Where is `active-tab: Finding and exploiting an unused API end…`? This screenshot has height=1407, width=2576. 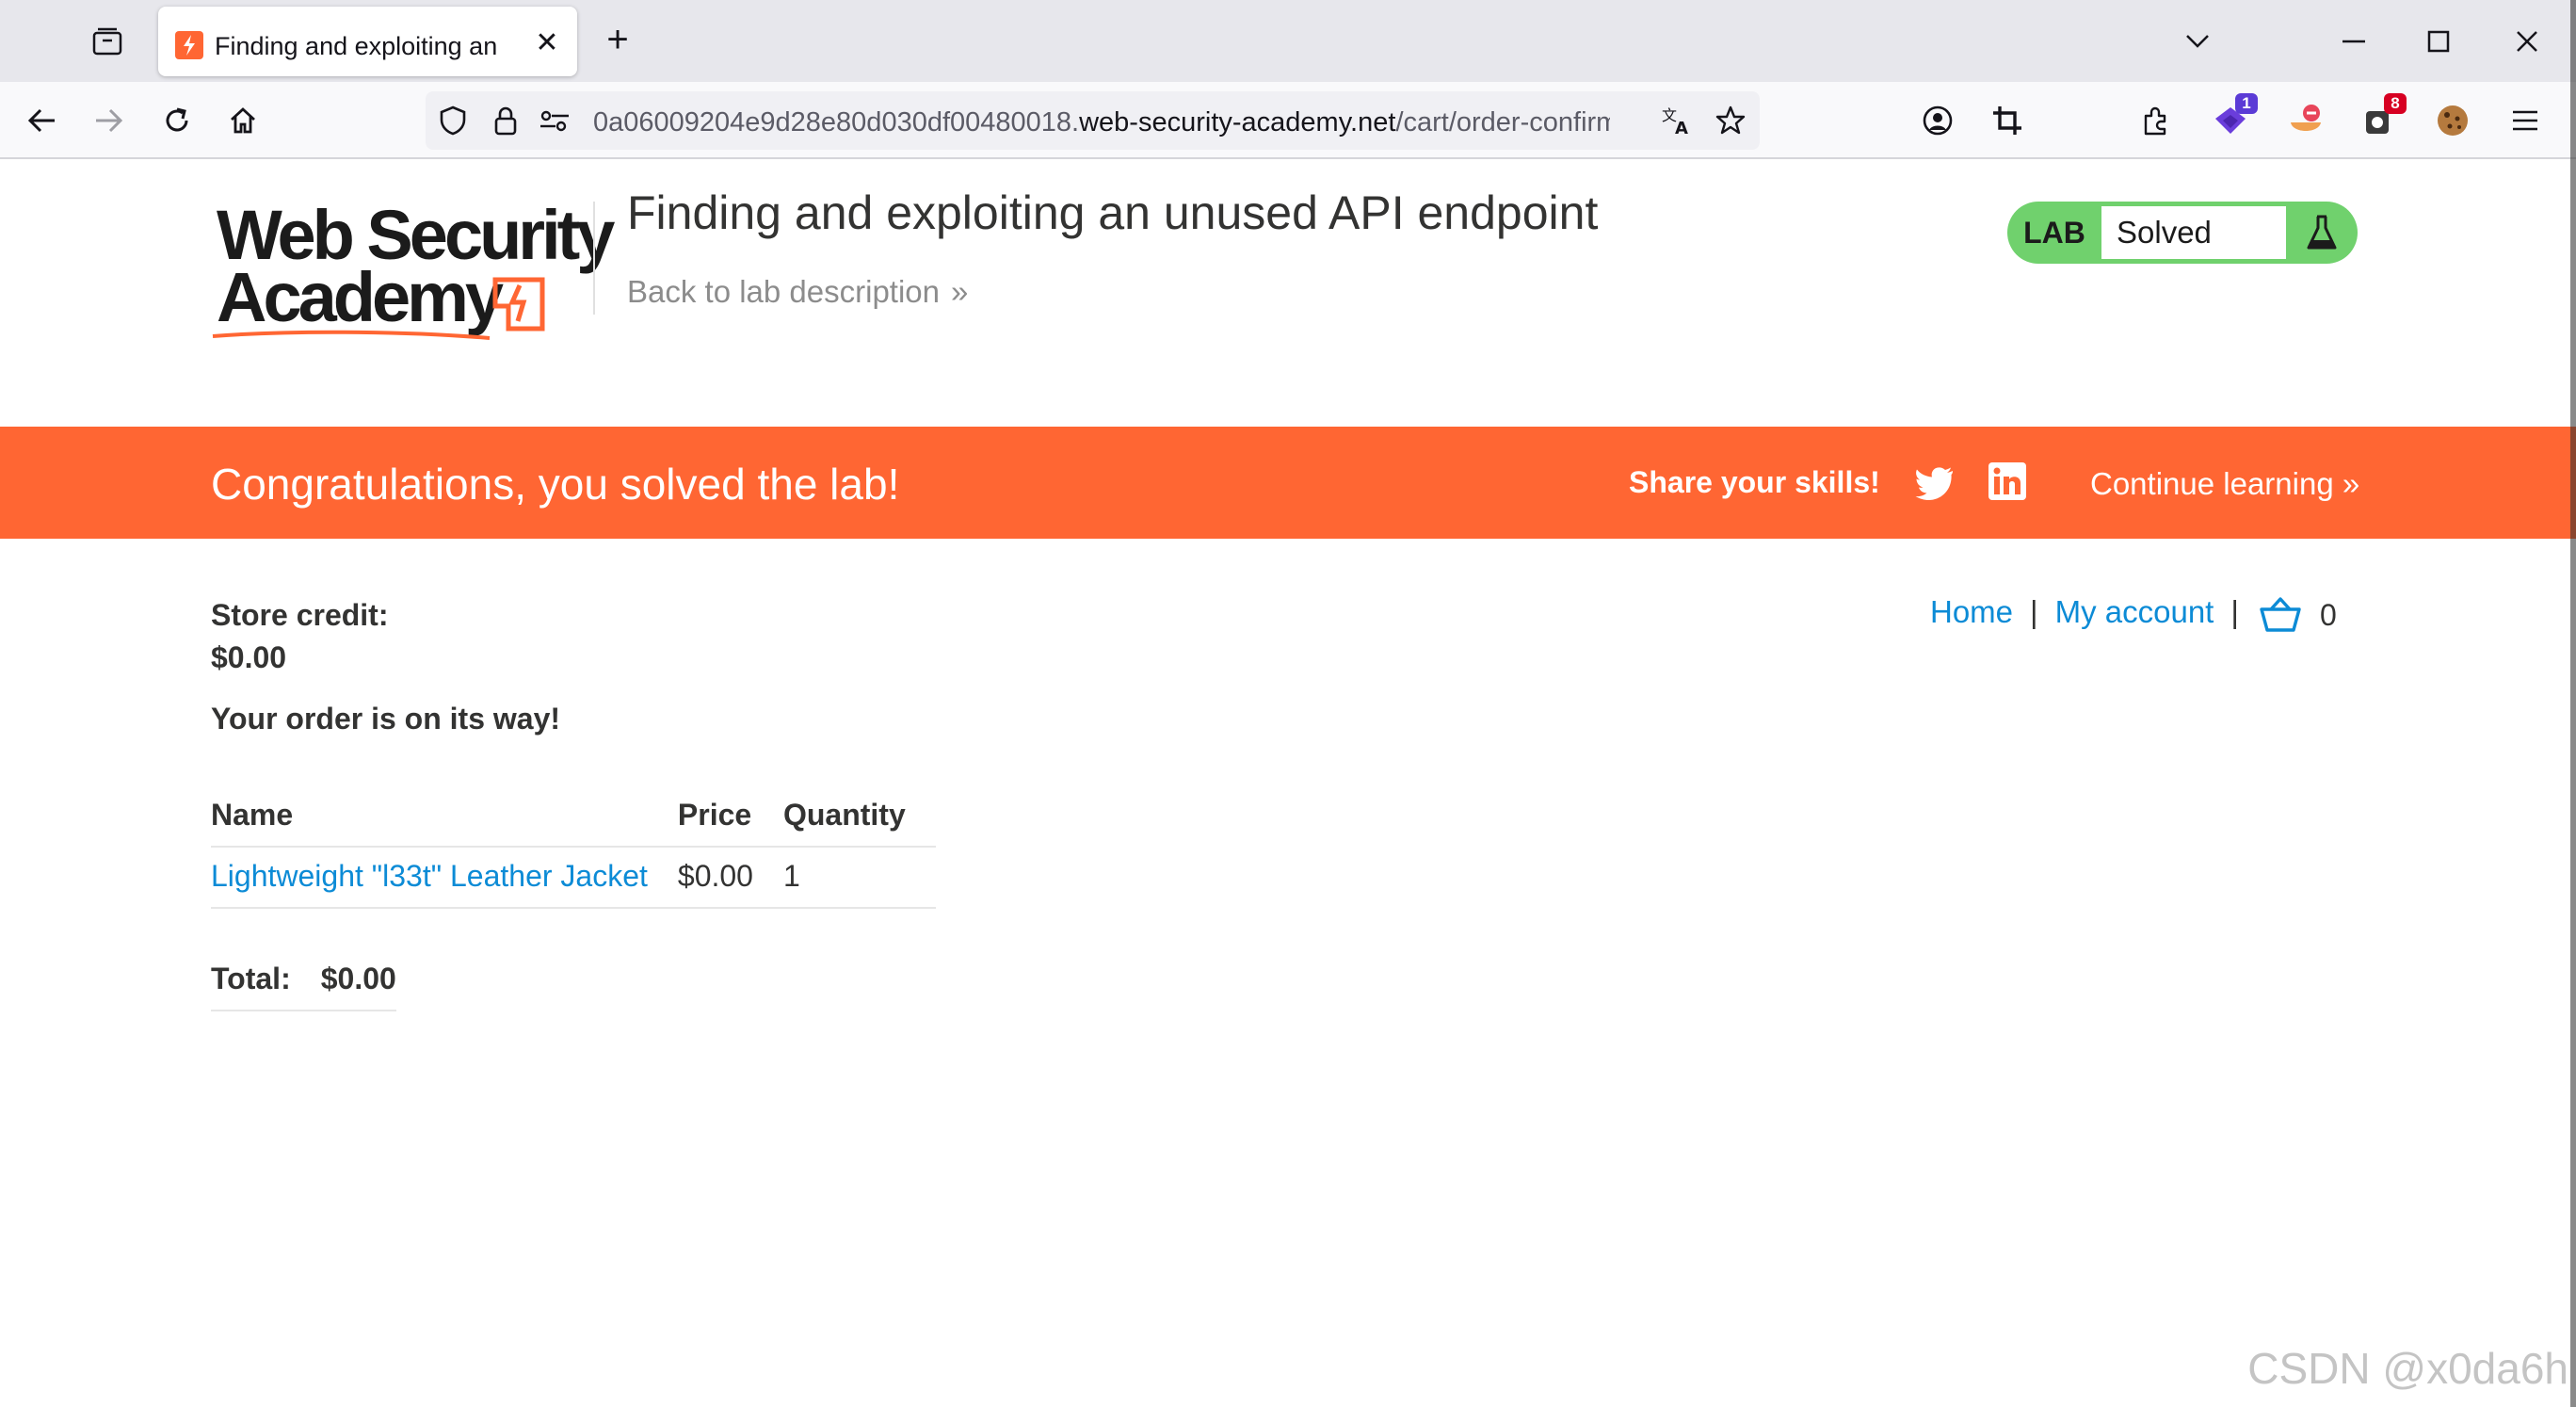 active-tab: Finding and exploiting an unused API end… is located at coordinates (367, 41).